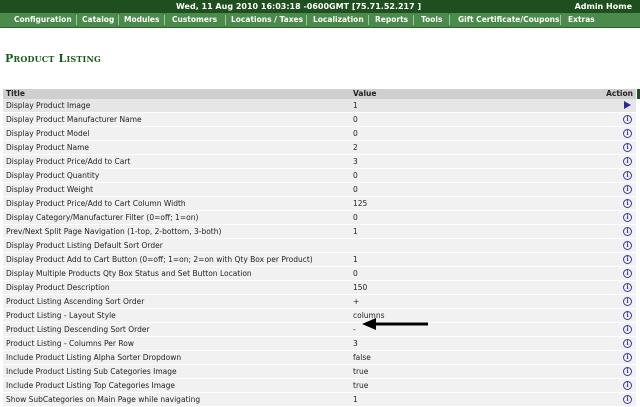 This screenshot has width=640, height=407. What do you see at coordinates (360, 203) in the screenshot?
I see `row-value: 125` at bounding box center [360, 203].